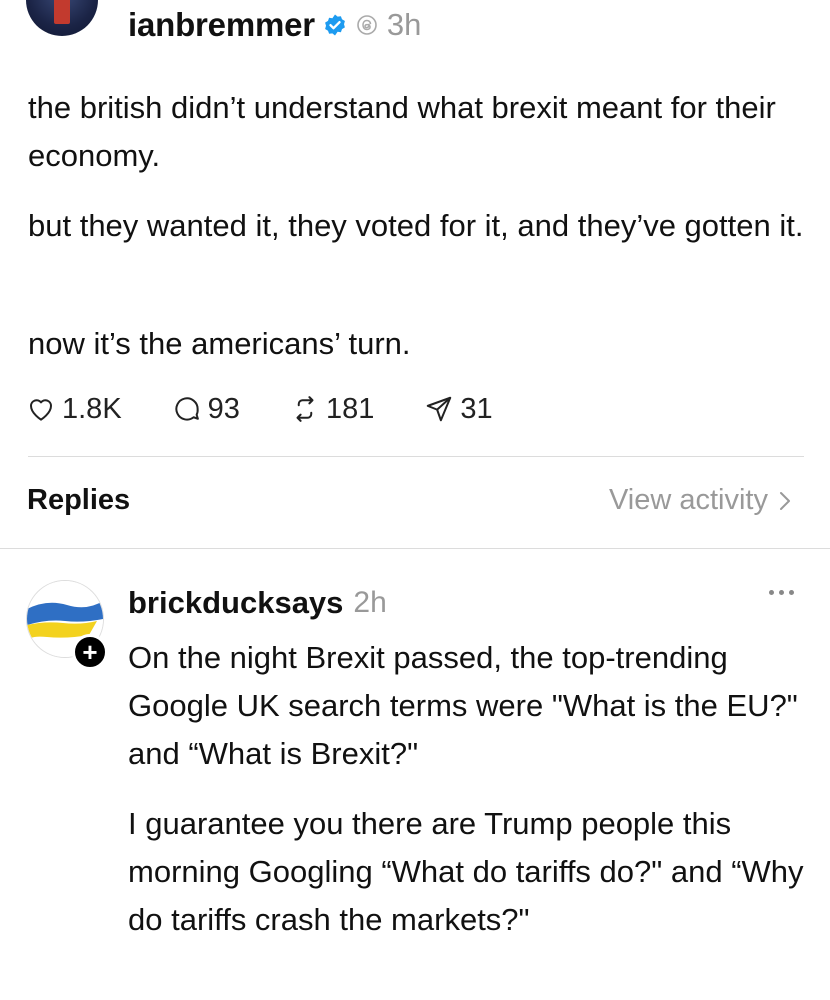  Describe the element at coordinates (785, 500) in the screenshot. I see `chevron-right-icon` at that location.